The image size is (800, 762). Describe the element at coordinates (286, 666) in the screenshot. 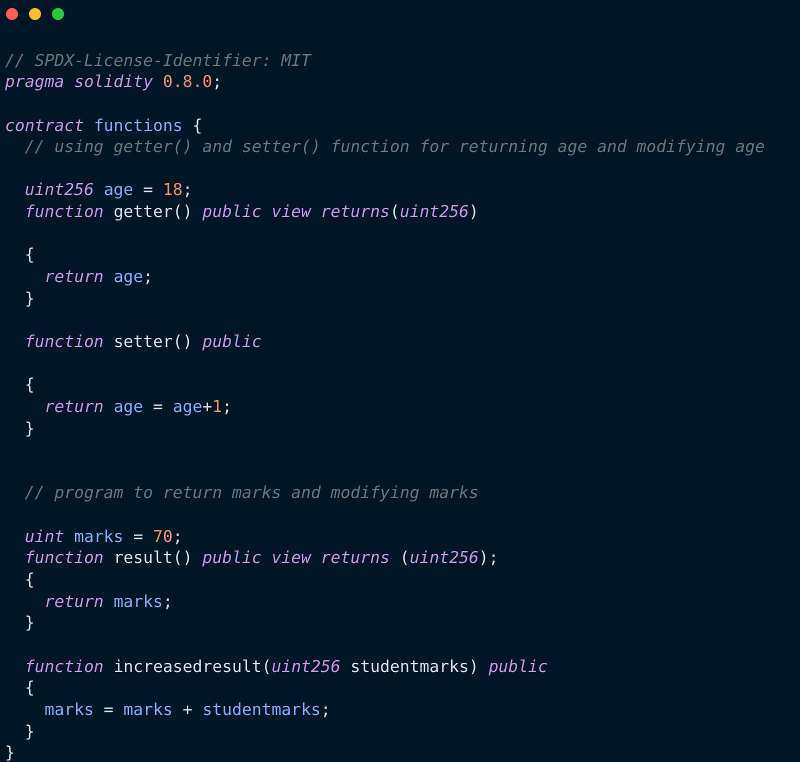

I see `code-line: function increasedresult(uint256 studentmarks) public` at that location.